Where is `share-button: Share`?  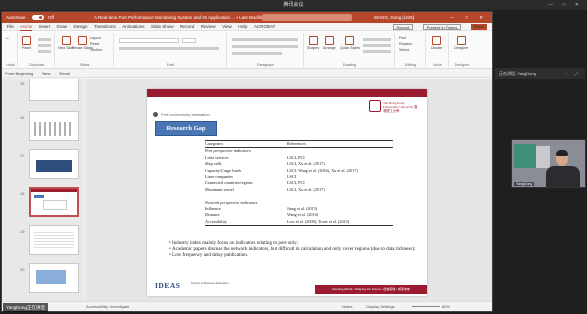
share-button: Share is located at coordinates (479, 27).